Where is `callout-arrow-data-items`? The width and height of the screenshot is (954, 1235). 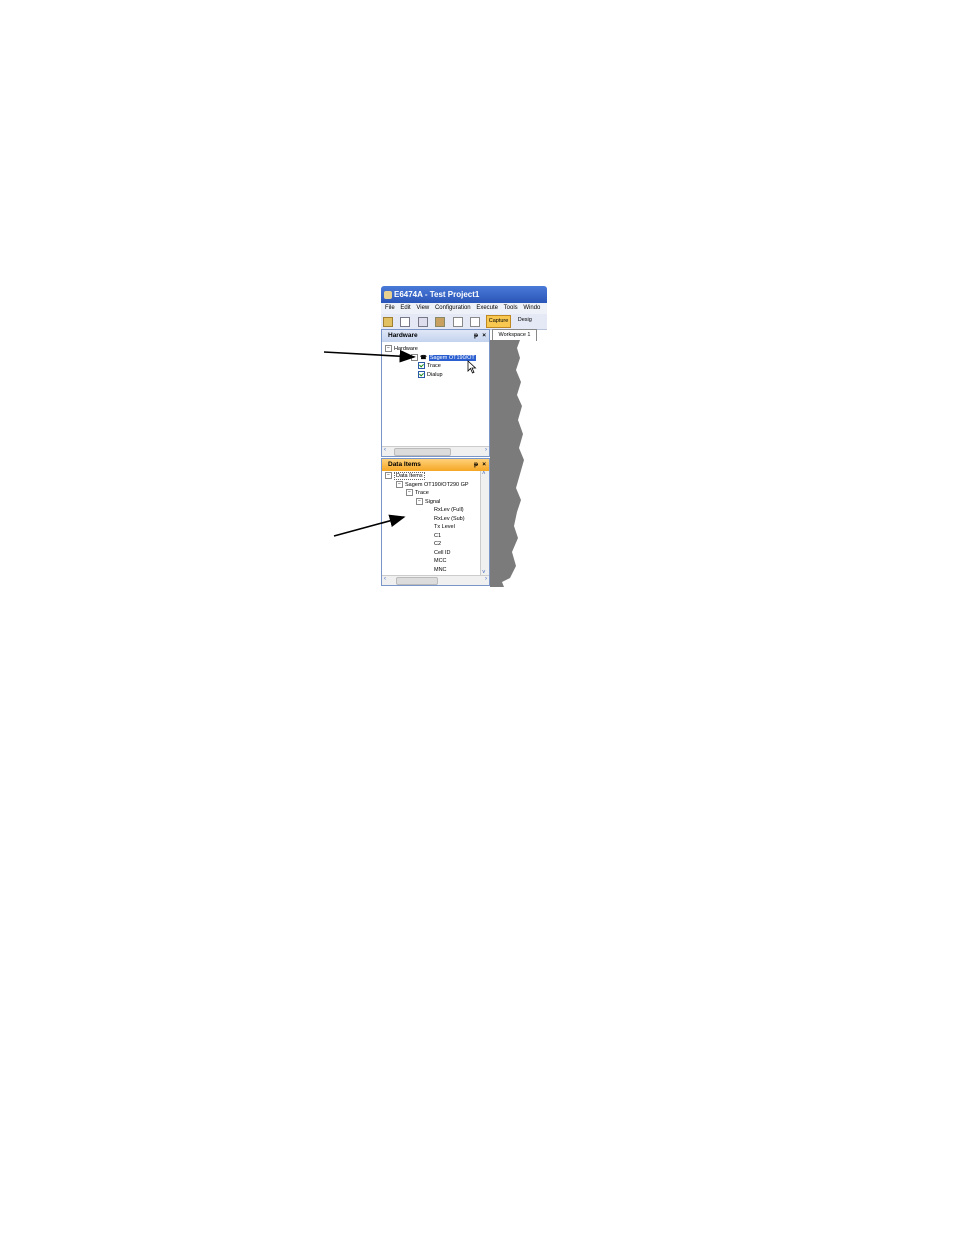
callout-arrow-data-items is located at coordinates (369, 525).